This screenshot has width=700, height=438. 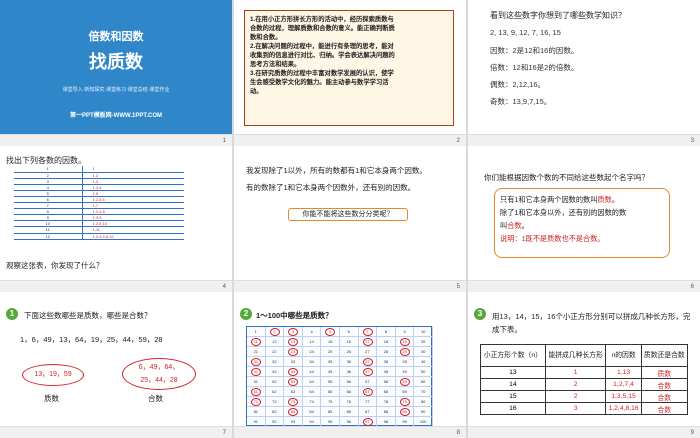 I want to click on grid-cell: 24, so click(x=312, y=352).